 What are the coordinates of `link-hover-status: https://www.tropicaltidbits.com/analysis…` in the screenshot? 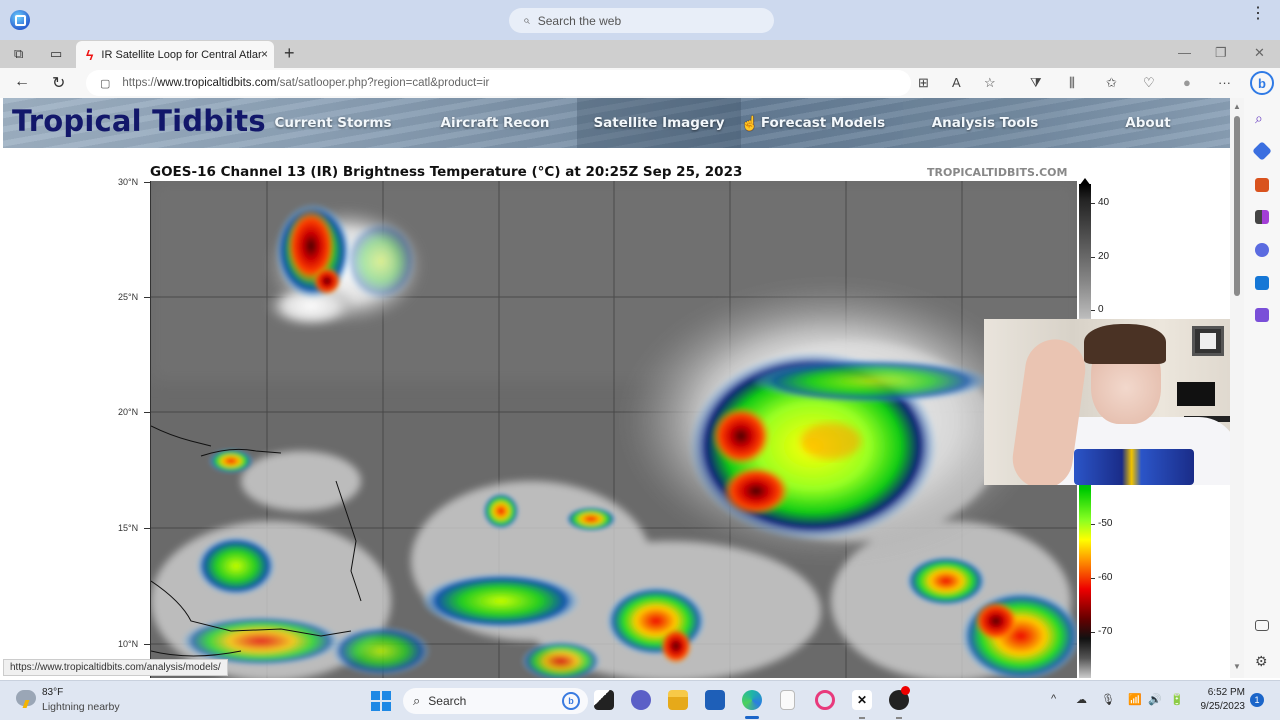 It's located at (115, 667).